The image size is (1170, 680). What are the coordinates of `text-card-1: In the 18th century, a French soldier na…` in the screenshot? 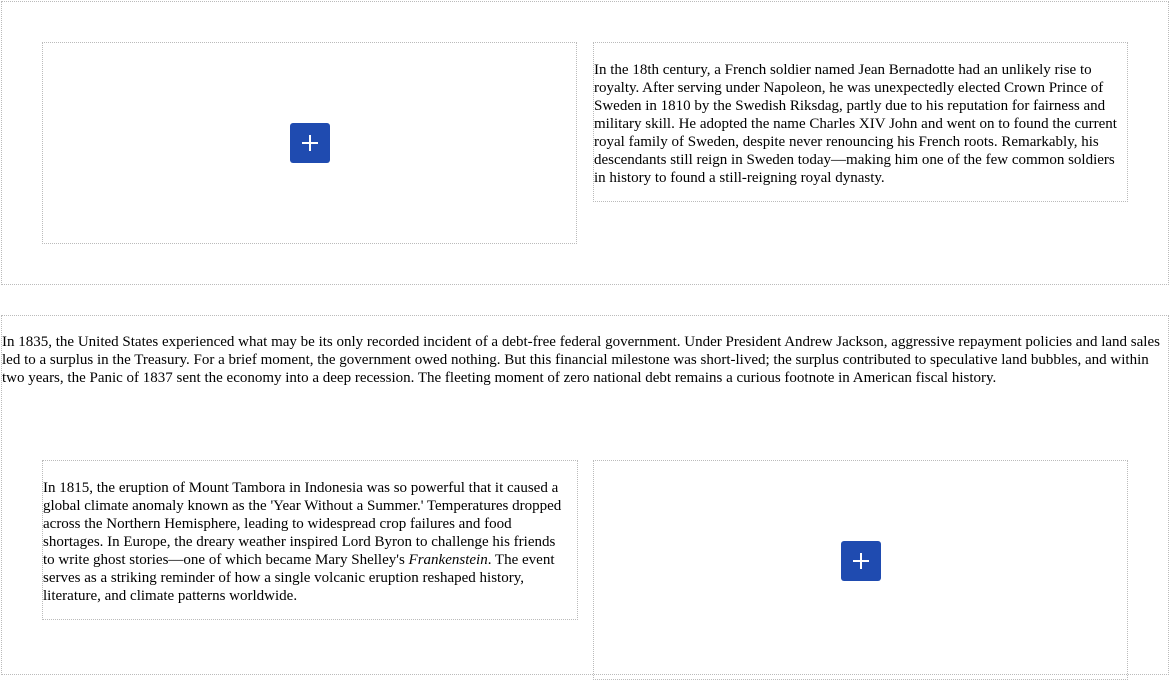 It's located at (860, 122).